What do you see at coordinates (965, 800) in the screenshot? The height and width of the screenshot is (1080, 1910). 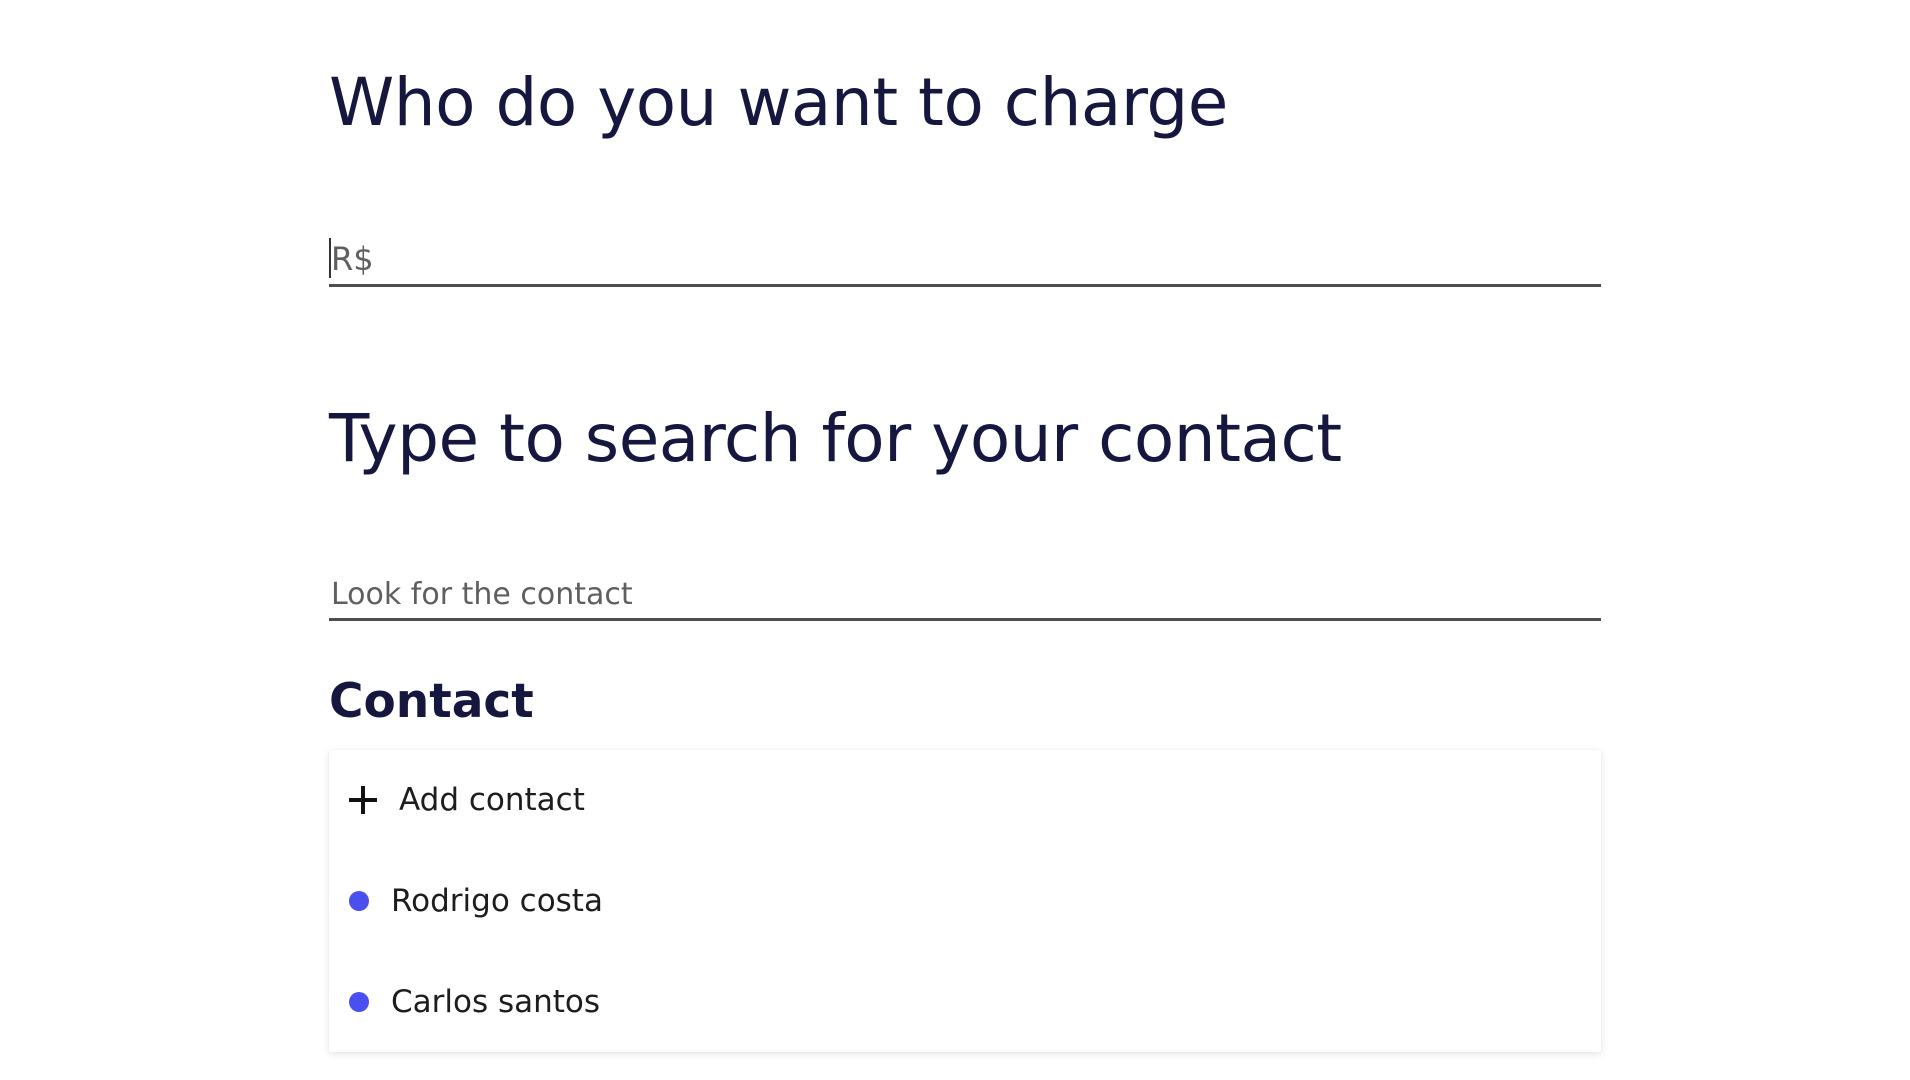 I see `add-contact-button: Add contact` at bounding box center [965, 800].